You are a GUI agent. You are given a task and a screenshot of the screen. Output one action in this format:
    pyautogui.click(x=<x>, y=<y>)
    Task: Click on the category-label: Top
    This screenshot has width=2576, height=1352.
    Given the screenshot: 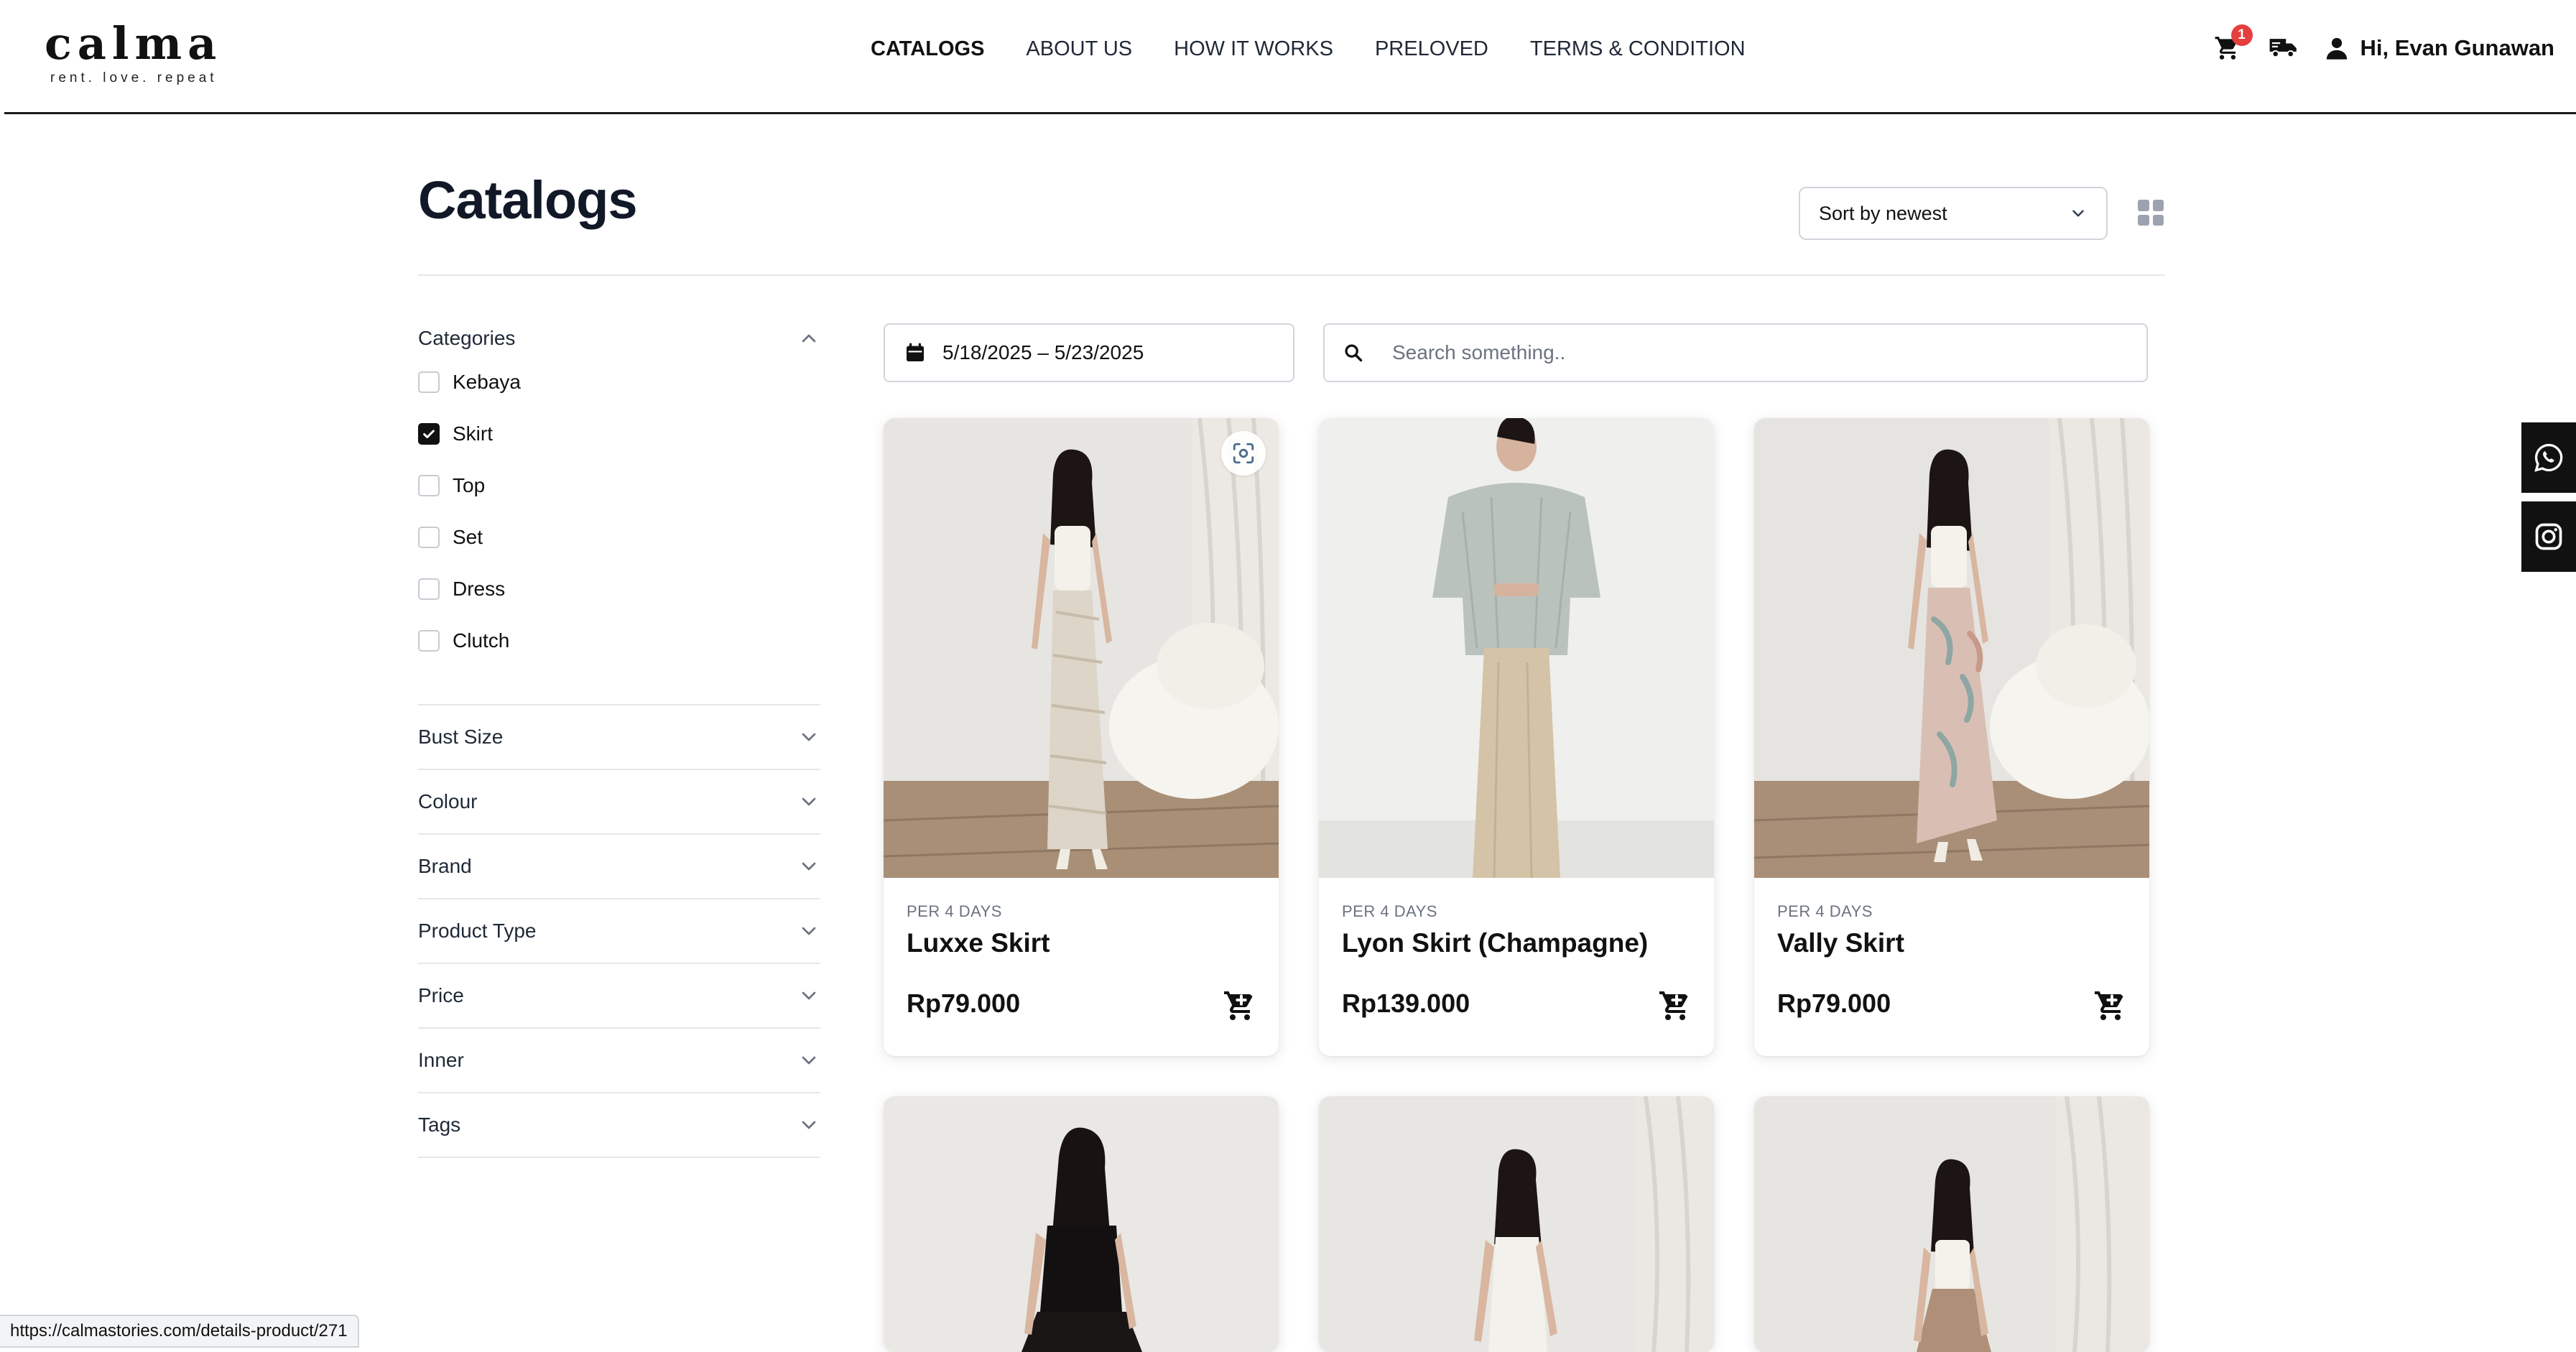 What is the action you would take?
    pyautogui.click(x=469, y=485)
    